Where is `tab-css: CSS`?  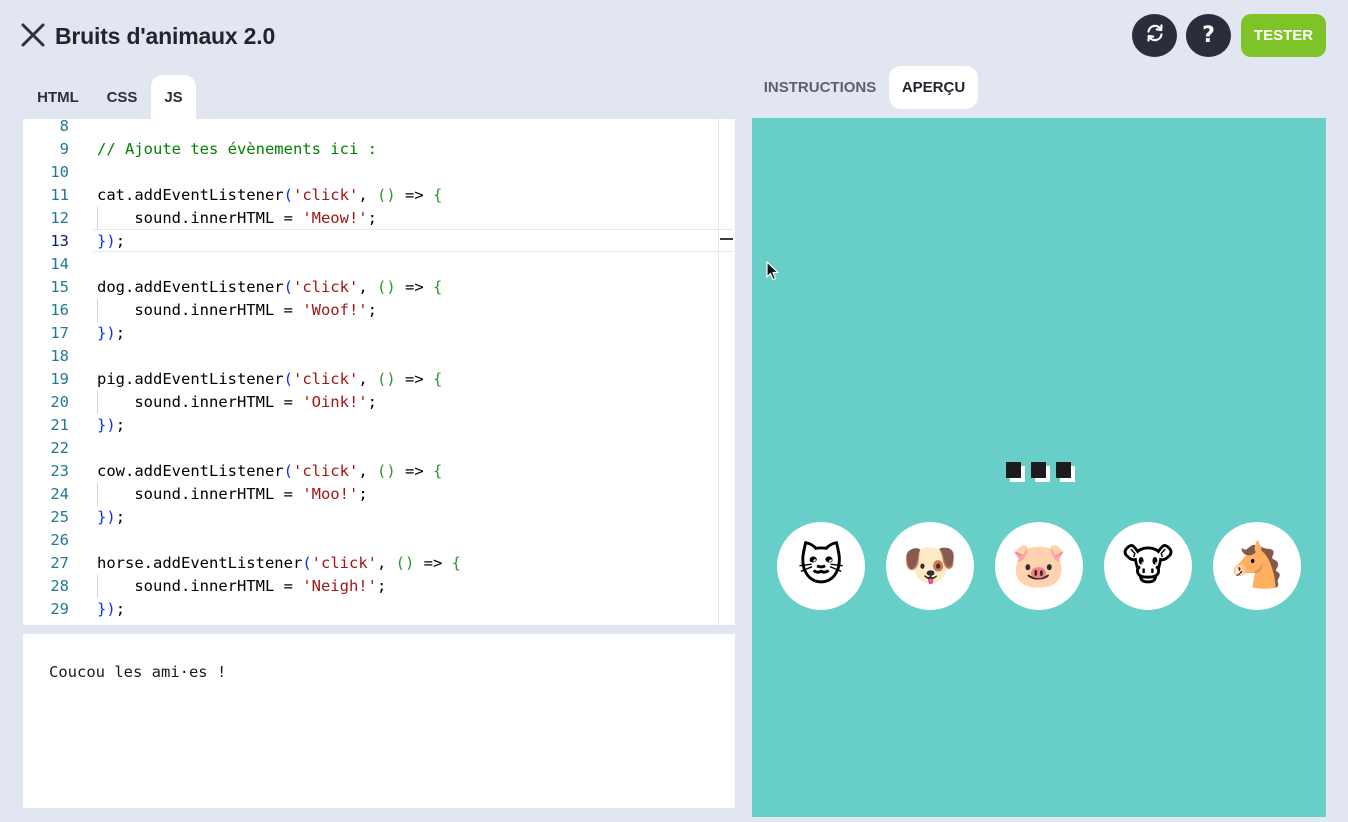 tab-css: CSS is located at coordinates (122, 97).